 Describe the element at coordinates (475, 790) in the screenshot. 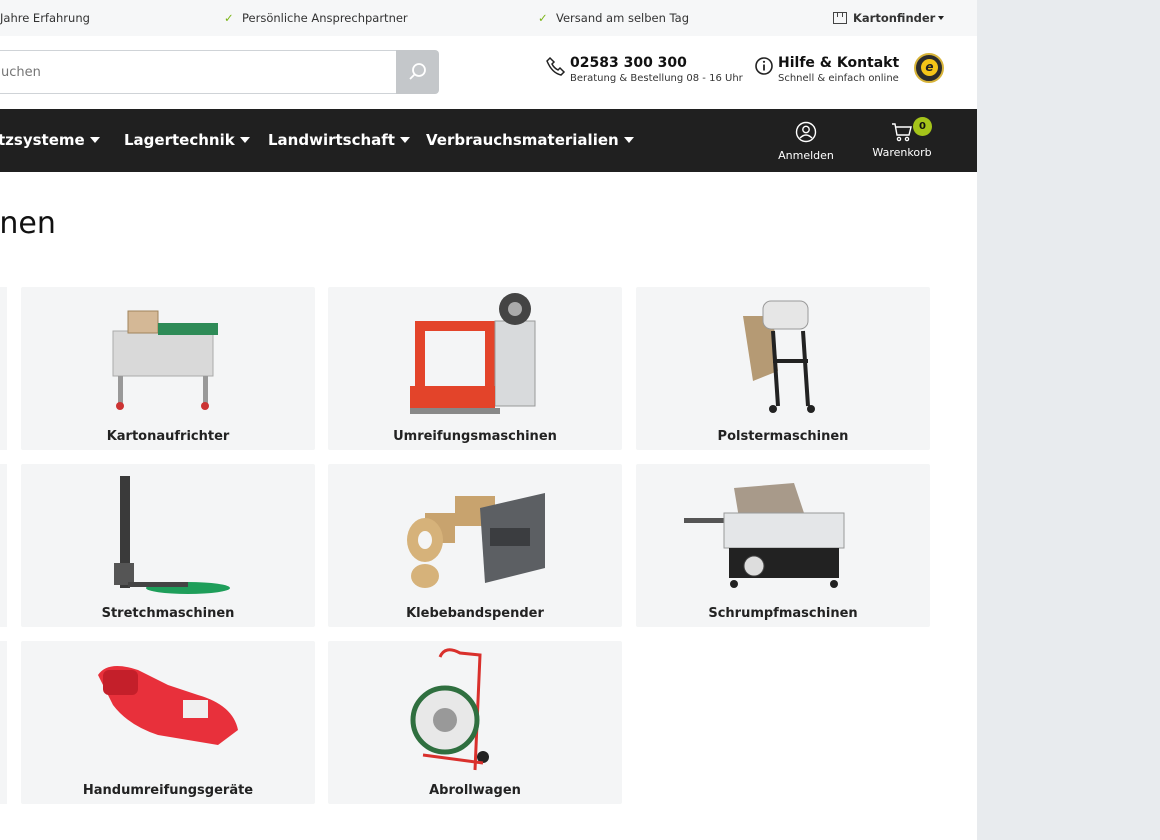

I see `category-label: Abrollwagen` at that location.